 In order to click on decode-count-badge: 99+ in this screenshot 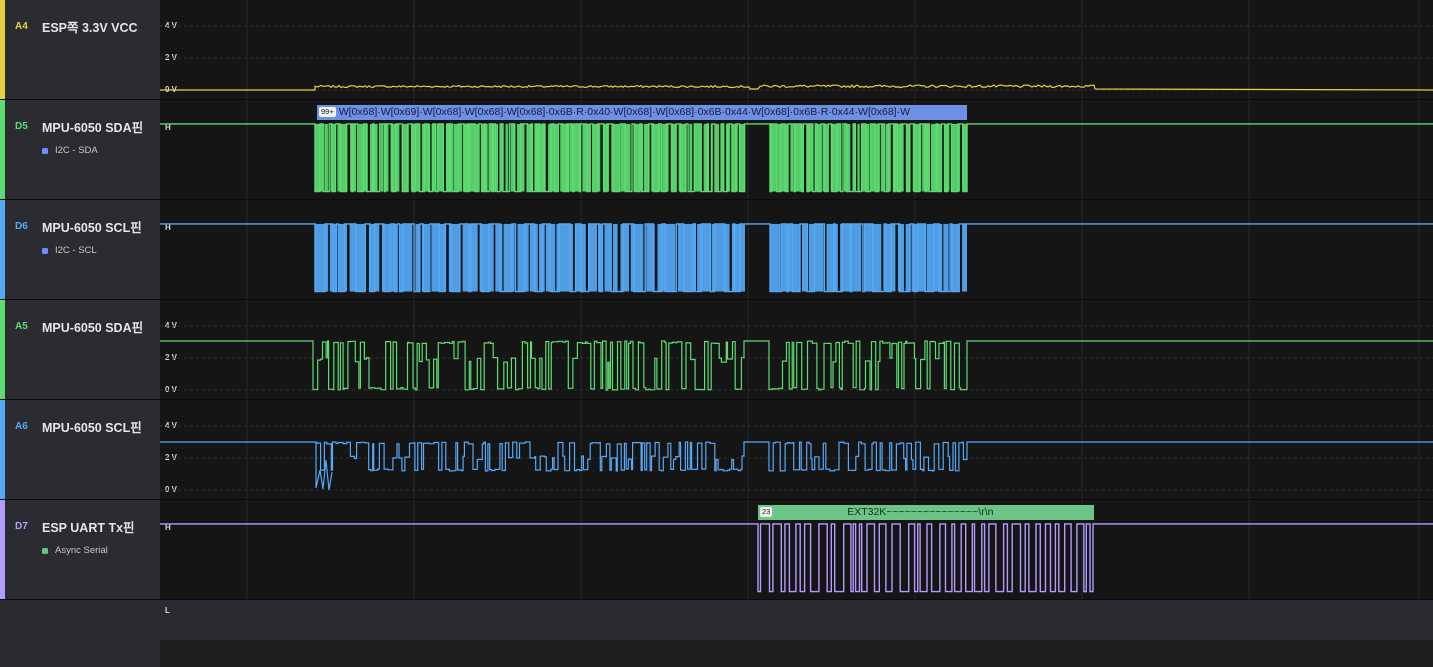, I will do `click(327, 112)`.